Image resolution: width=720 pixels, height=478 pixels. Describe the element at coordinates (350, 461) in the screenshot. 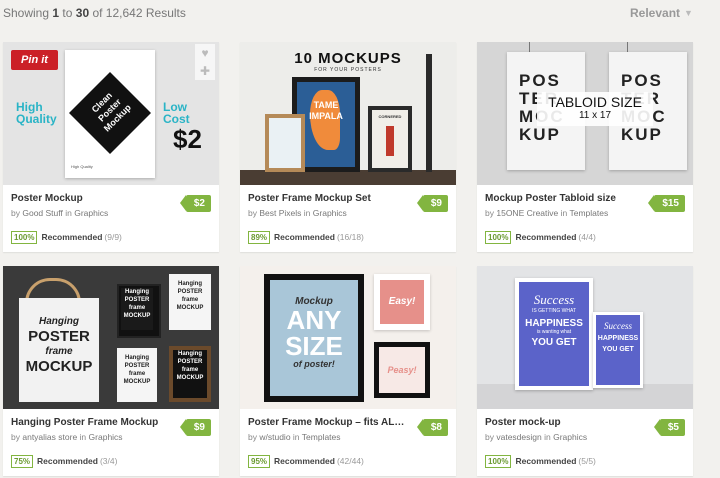

I see `recommend-count: (42/44)` at that location.